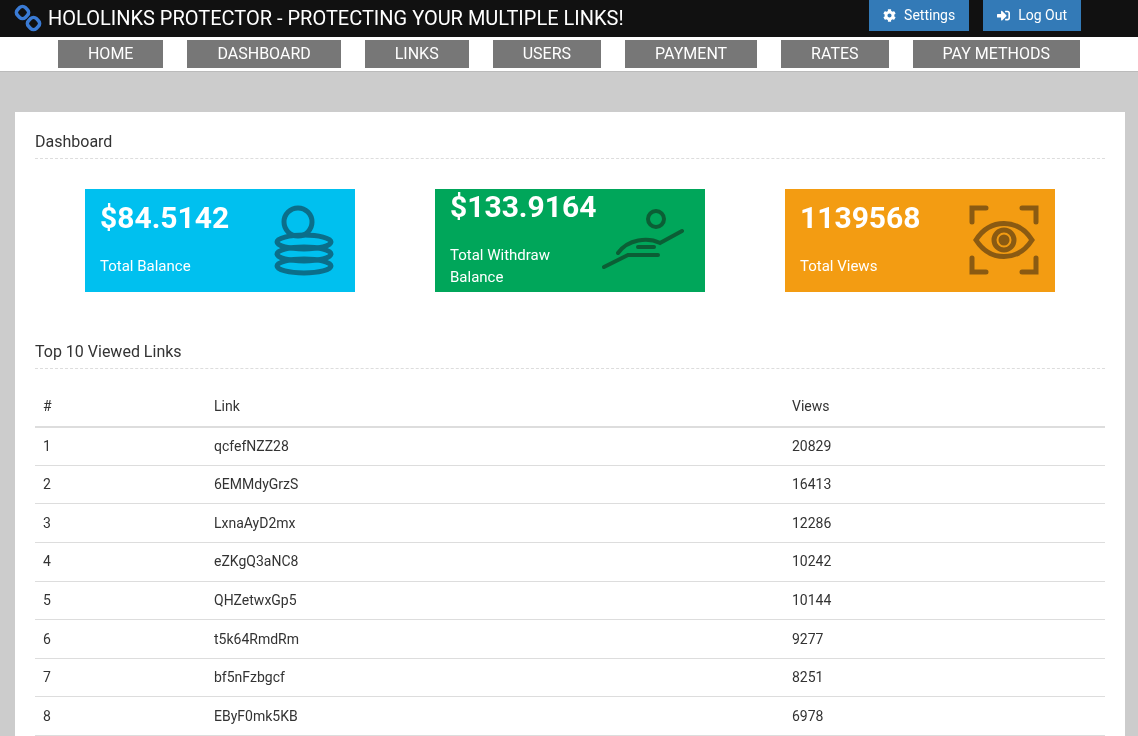  I want to click on table-cell: 10242, so click(812, 561).